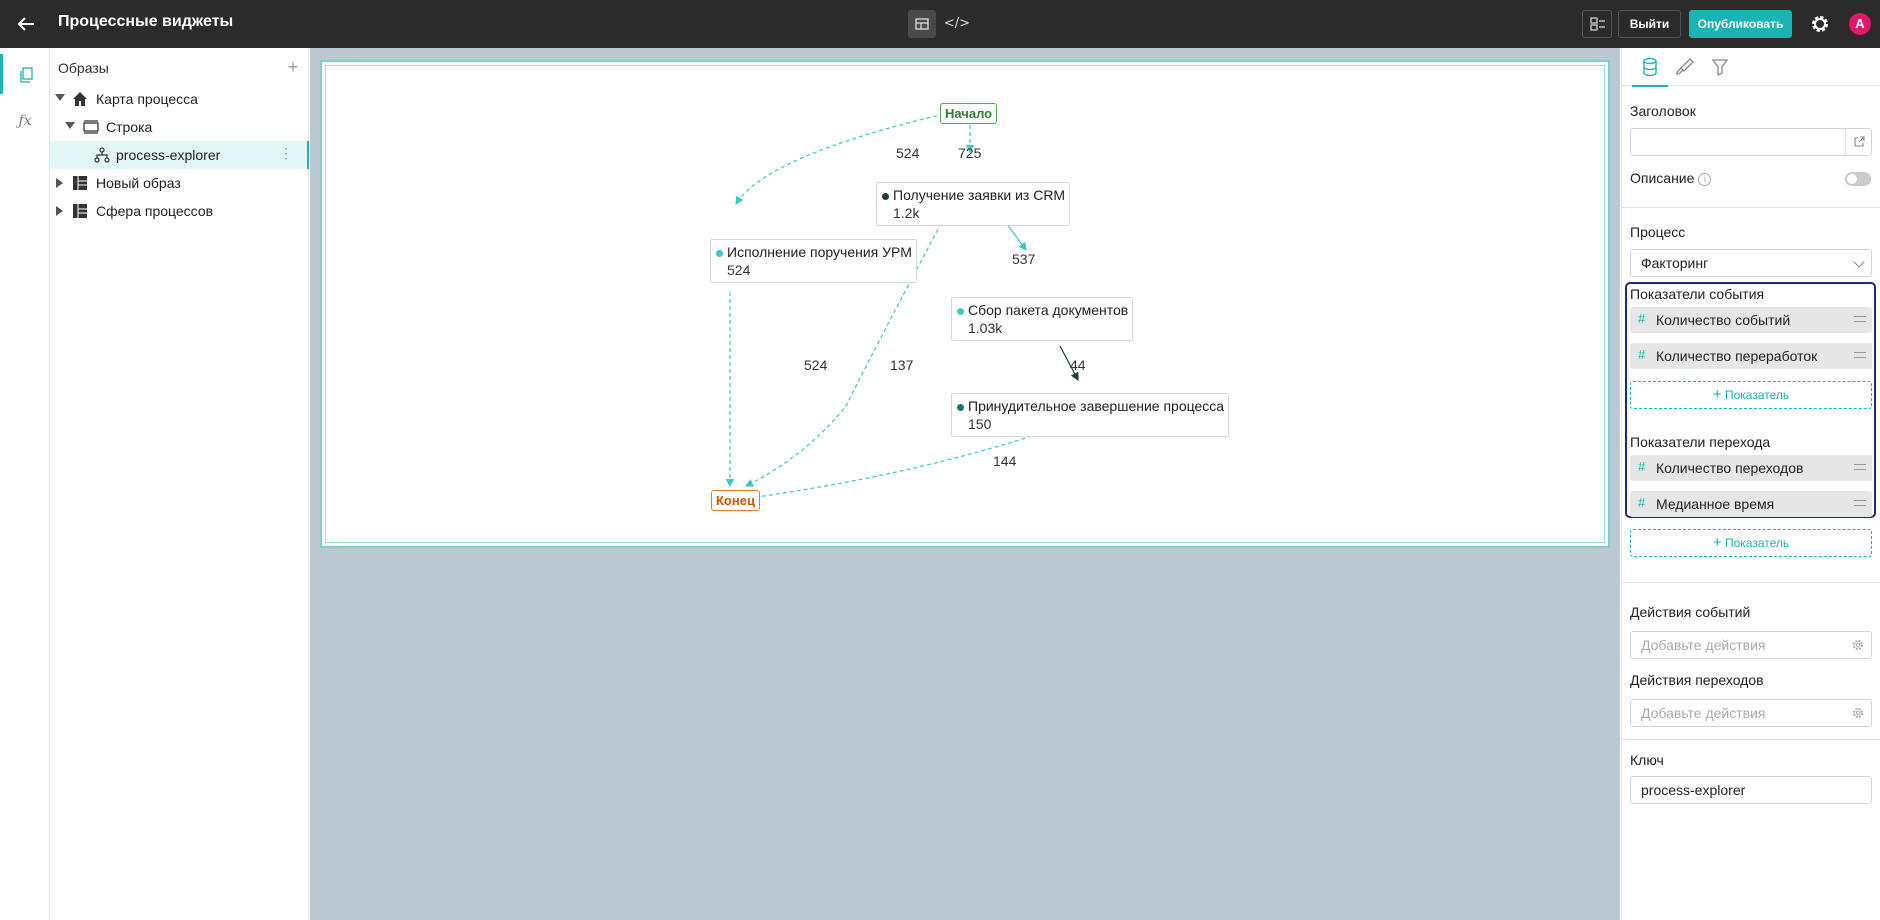 This screenshot has height=920, width=1880. What do you see at coordinates (973, 204) in the screenshot?
I see `process-node: Получение заявки из CRM 1.2k` at bounding box center [973, 204].